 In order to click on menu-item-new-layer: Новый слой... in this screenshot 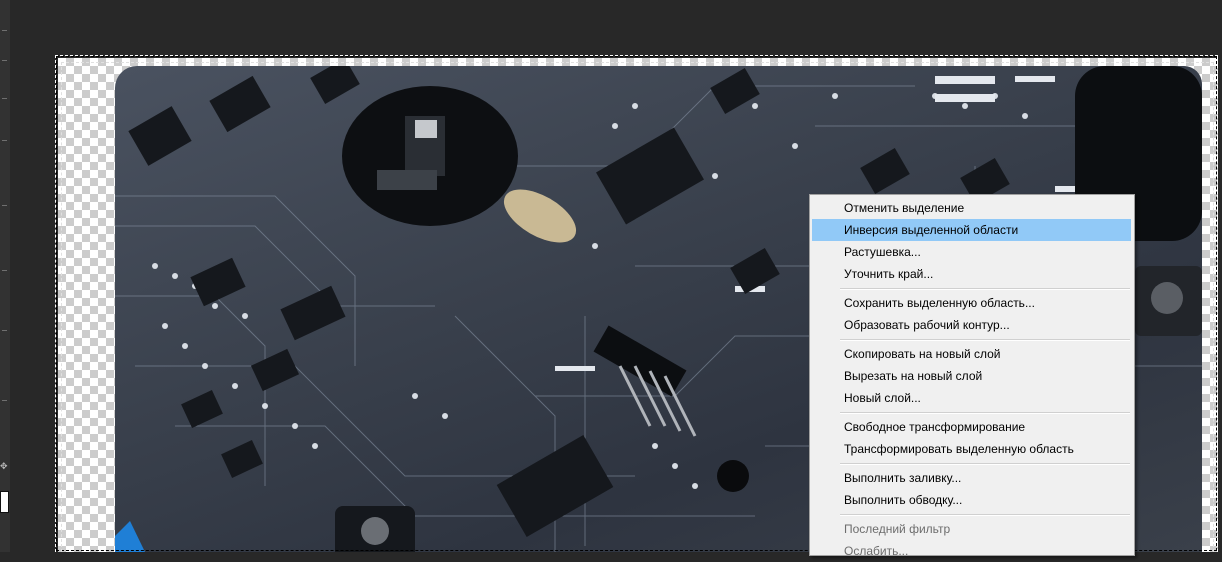, I will do `click(971, 398)`.